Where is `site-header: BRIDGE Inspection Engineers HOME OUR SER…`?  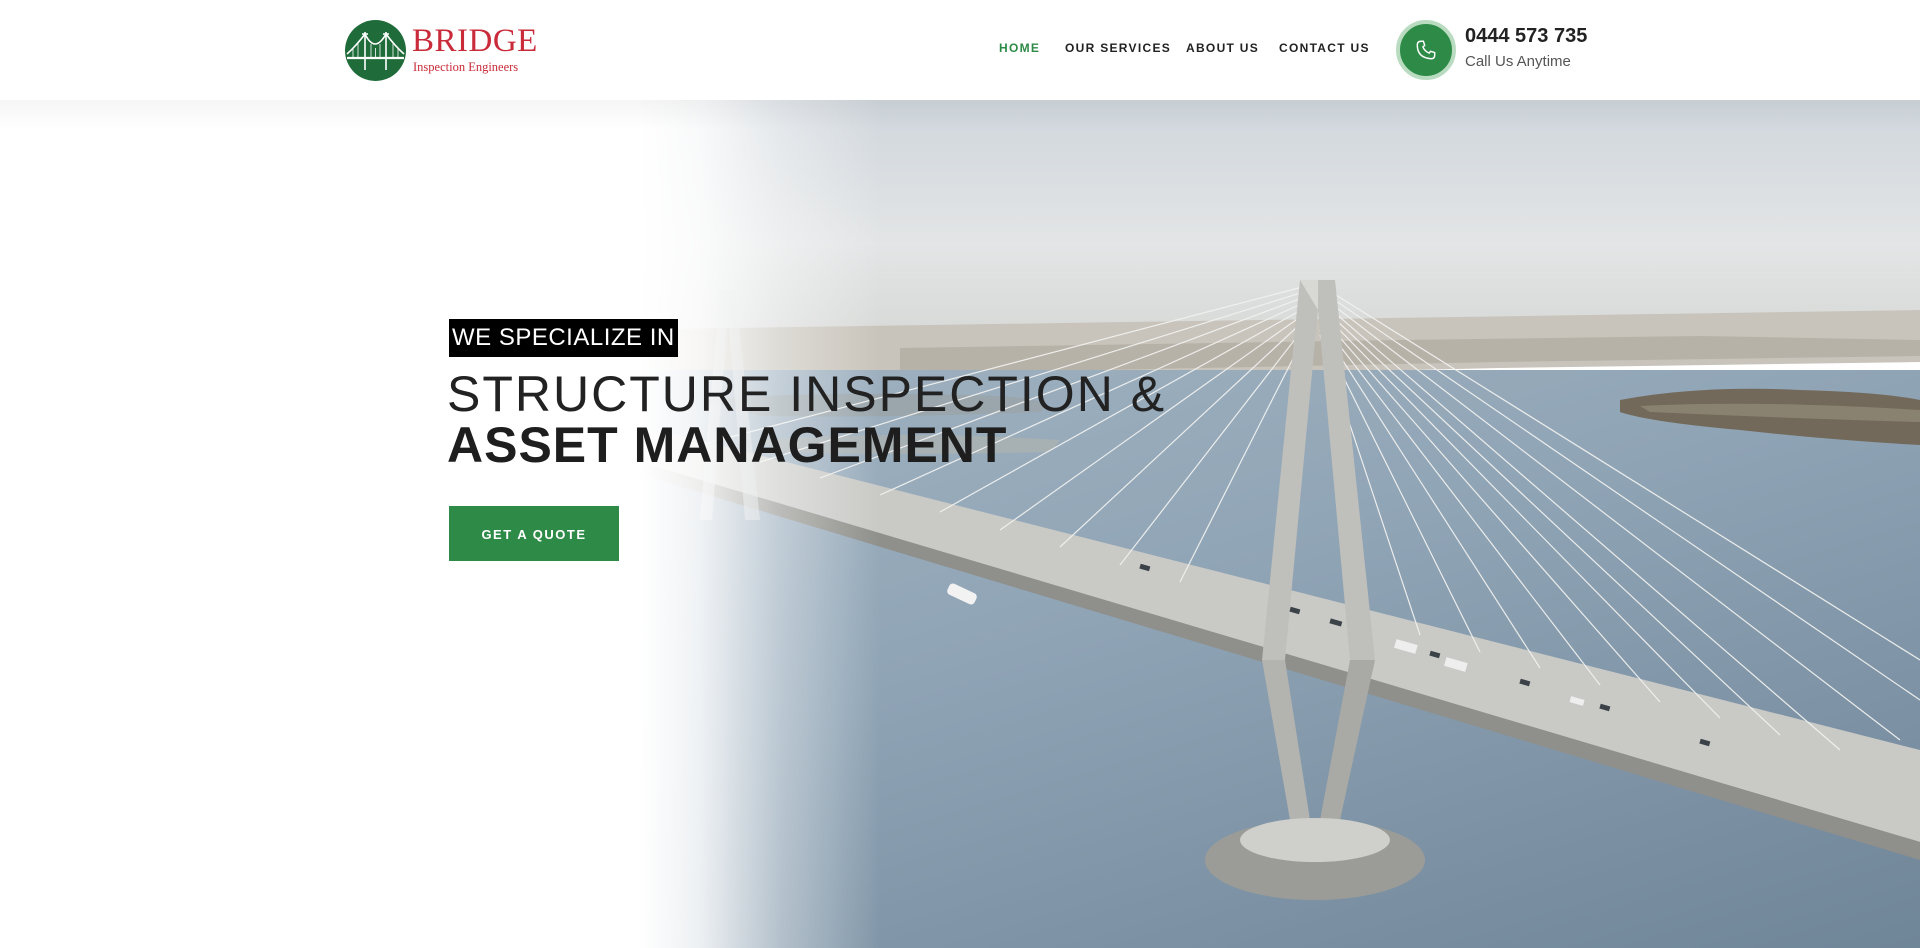
site-header: BRIDGE Inspection Engineers HOME OUR SER… is located at coordinates (960, 50).